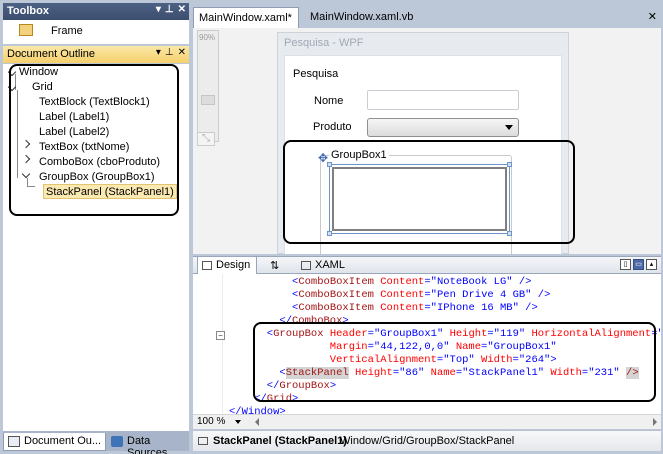 The height and width of the screenshot is (454, 663). What do you see at coordinates (332, 127) in the screenshot?
I see `label-produto: Produto` at bounding box center [332, 127].